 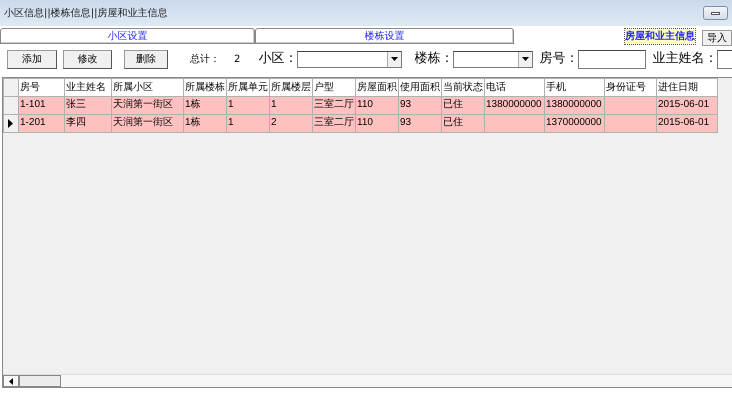 I want to click on column-header: 户型, so click(x=334, y=87).